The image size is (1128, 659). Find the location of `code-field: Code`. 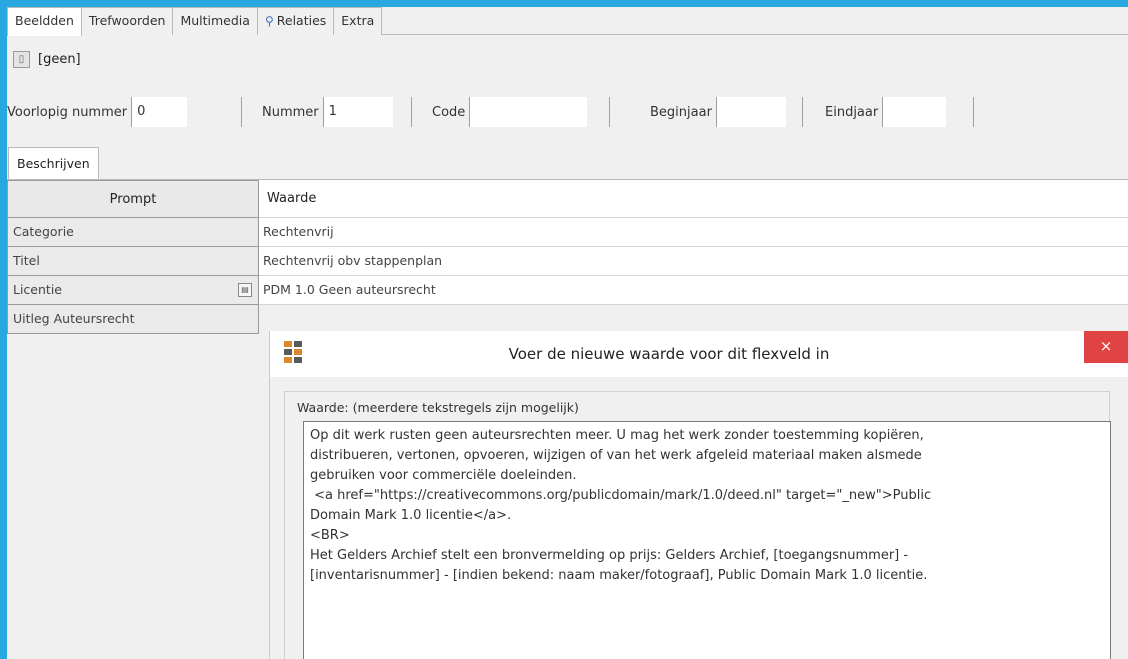

code-field: Code is located at coordinates (510, 112).